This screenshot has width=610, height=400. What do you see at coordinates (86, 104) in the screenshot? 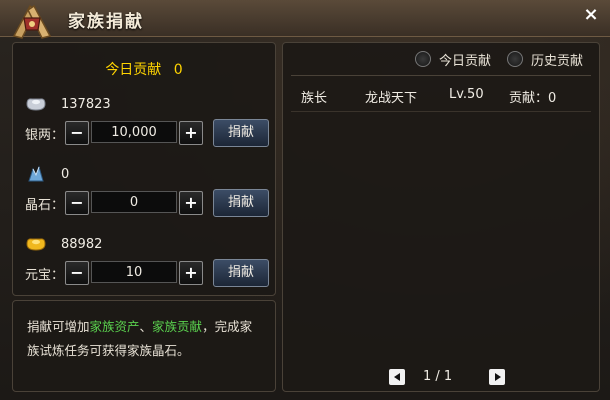
I see `silver-amount: 137823` at bounding box center [86, 104].